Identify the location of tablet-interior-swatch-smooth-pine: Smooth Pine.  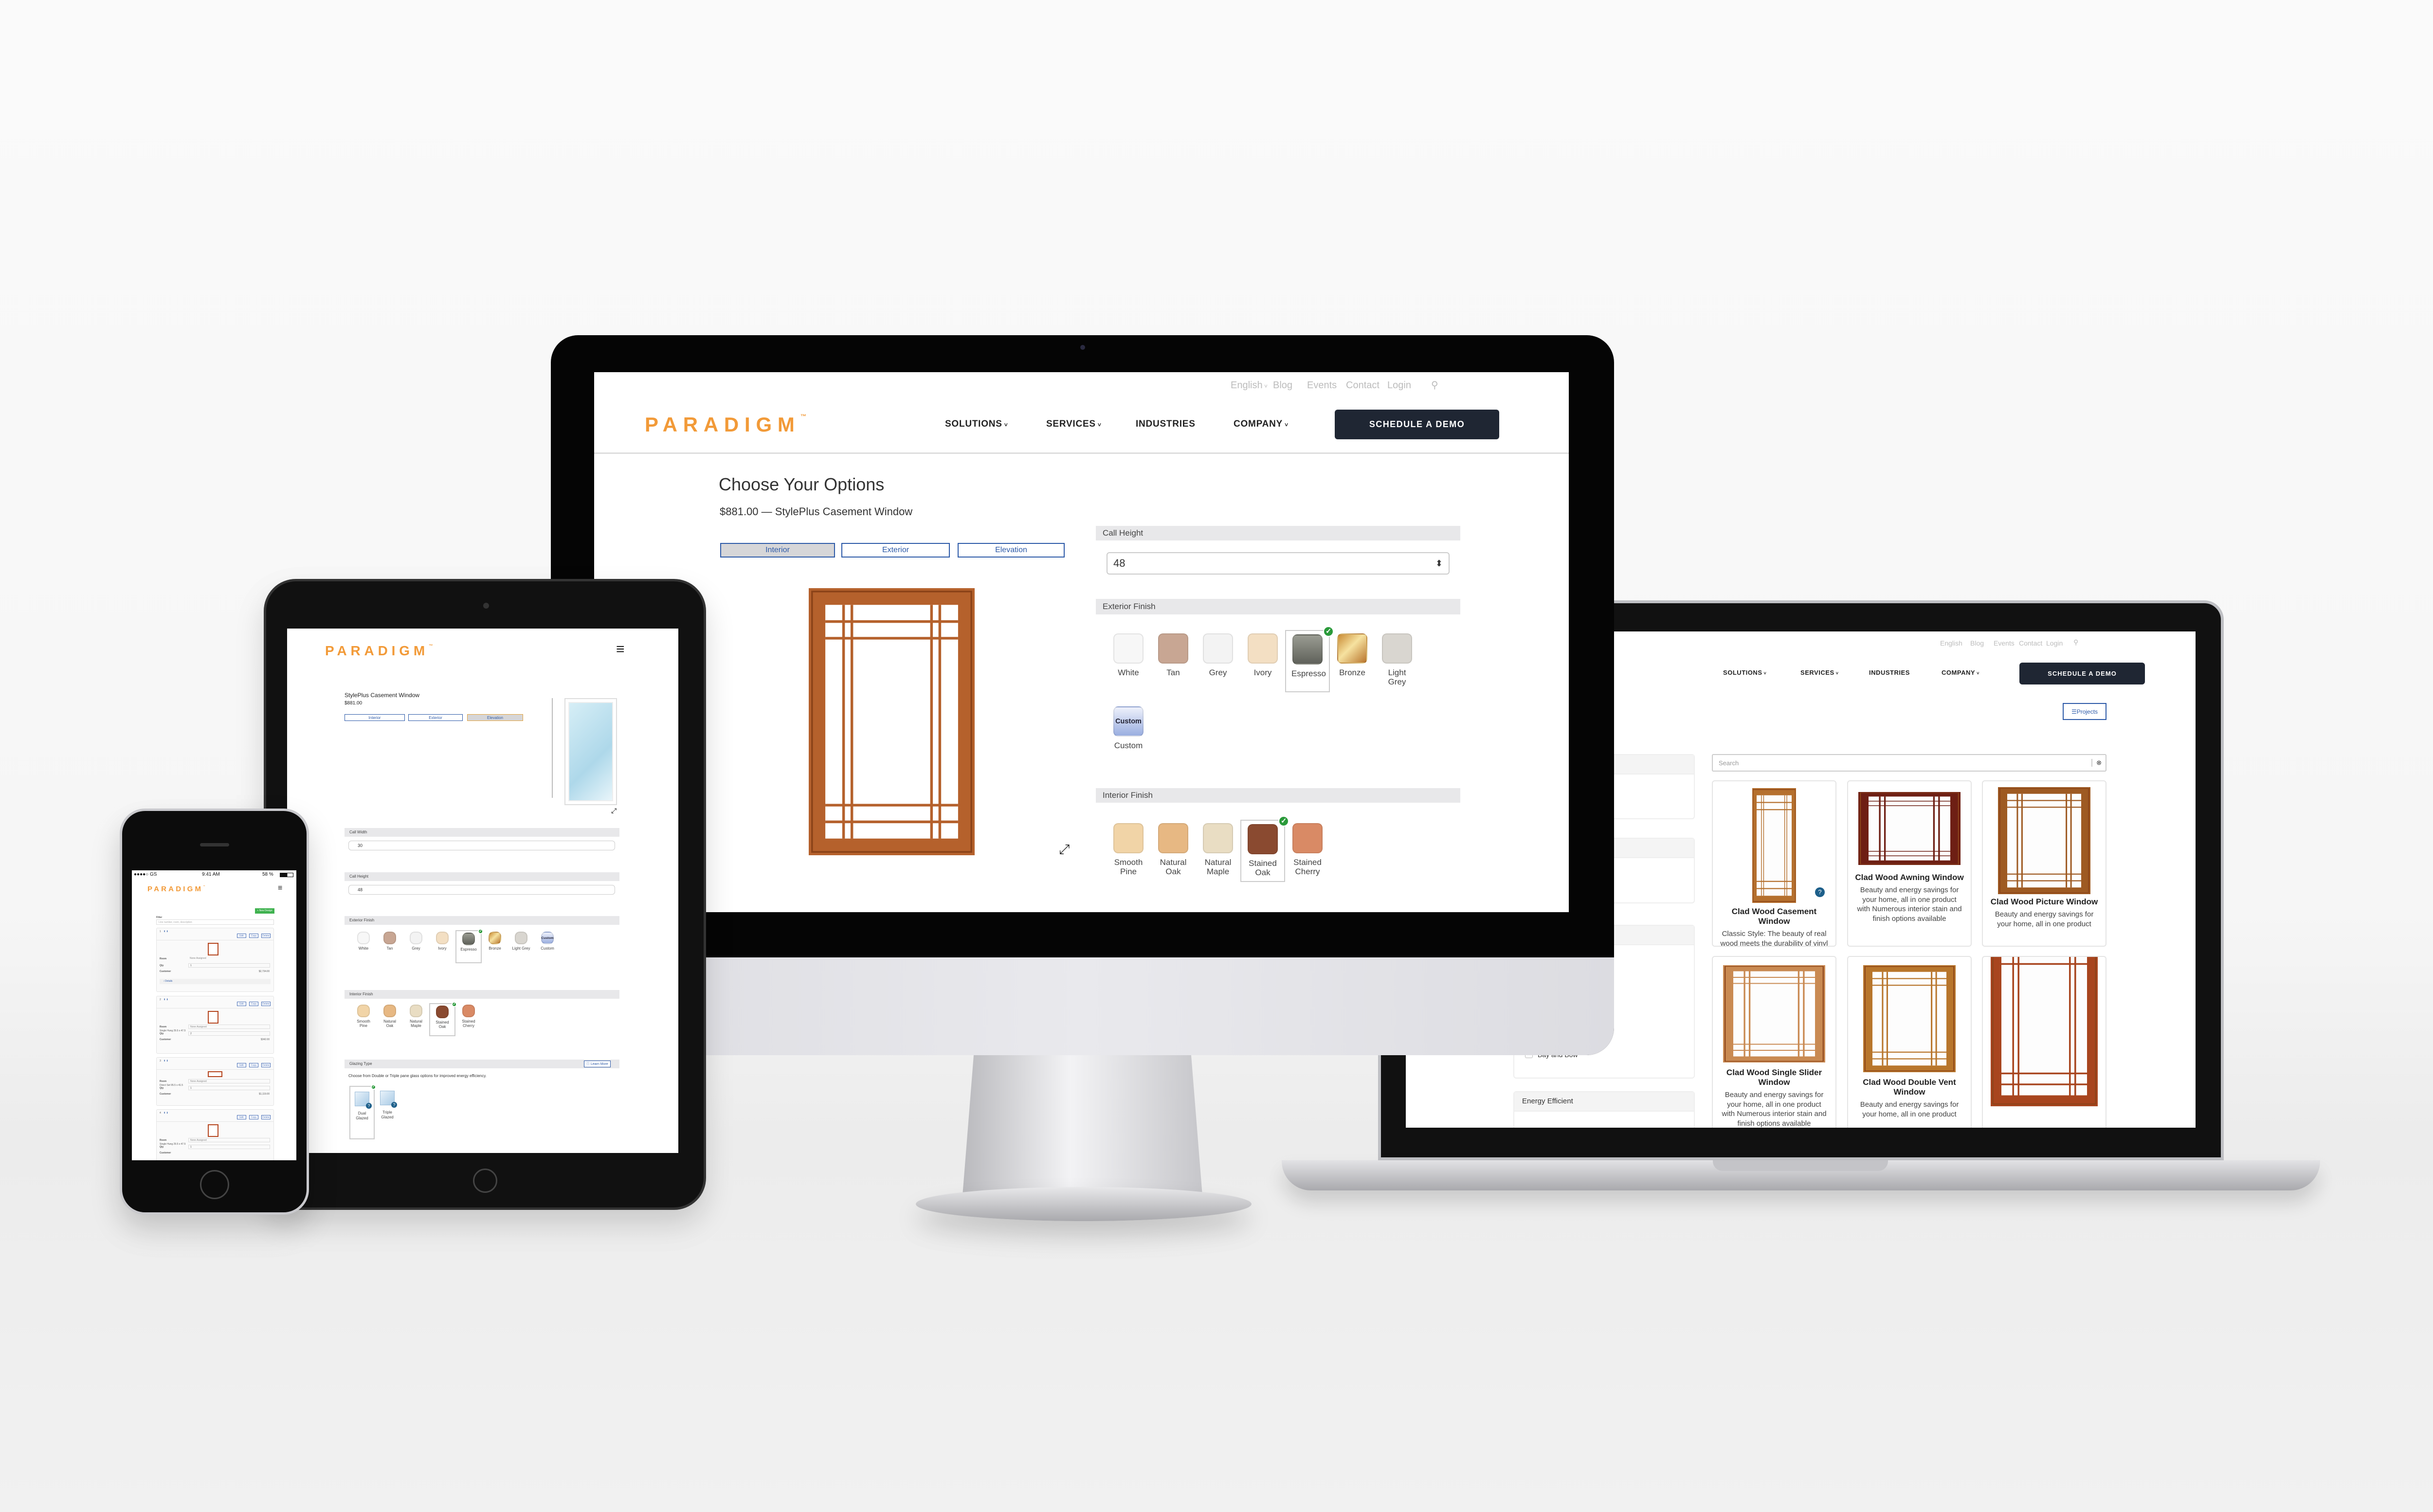
(363, 1019).